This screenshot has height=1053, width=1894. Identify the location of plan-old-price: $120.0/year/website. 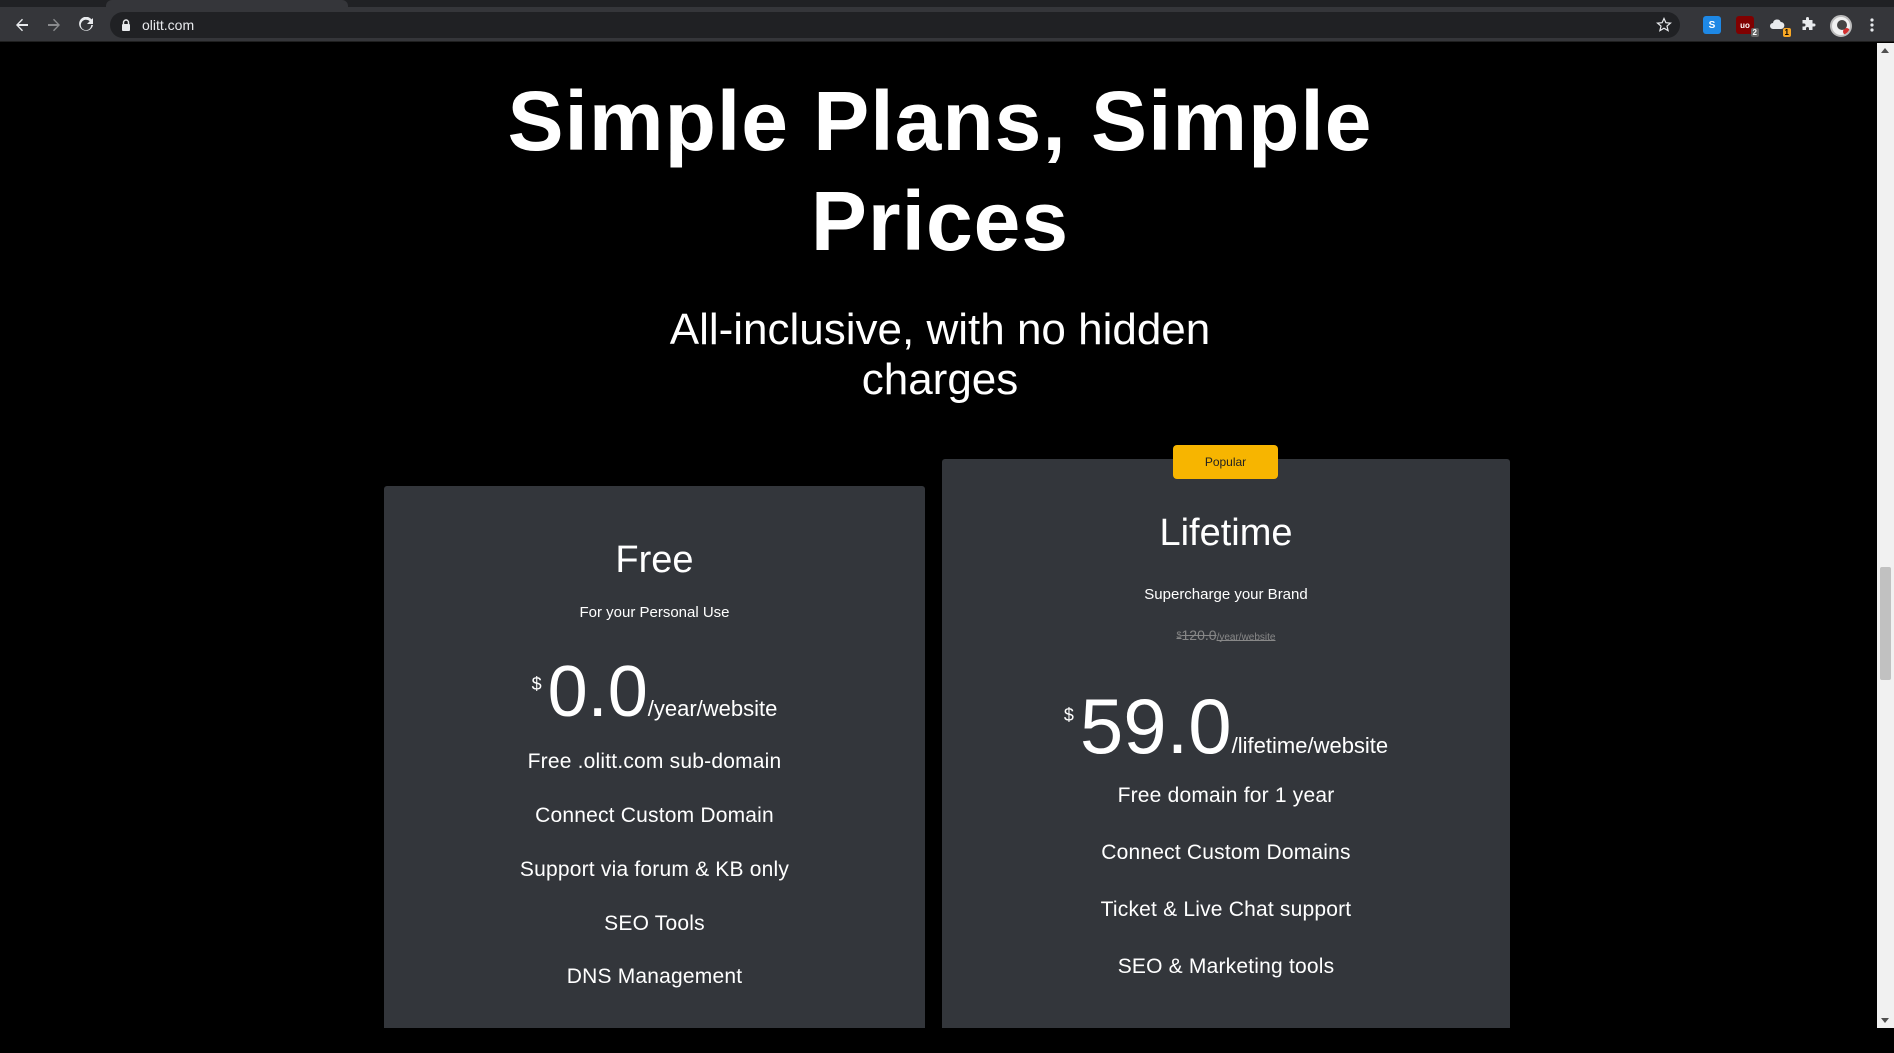
(1226, 636).